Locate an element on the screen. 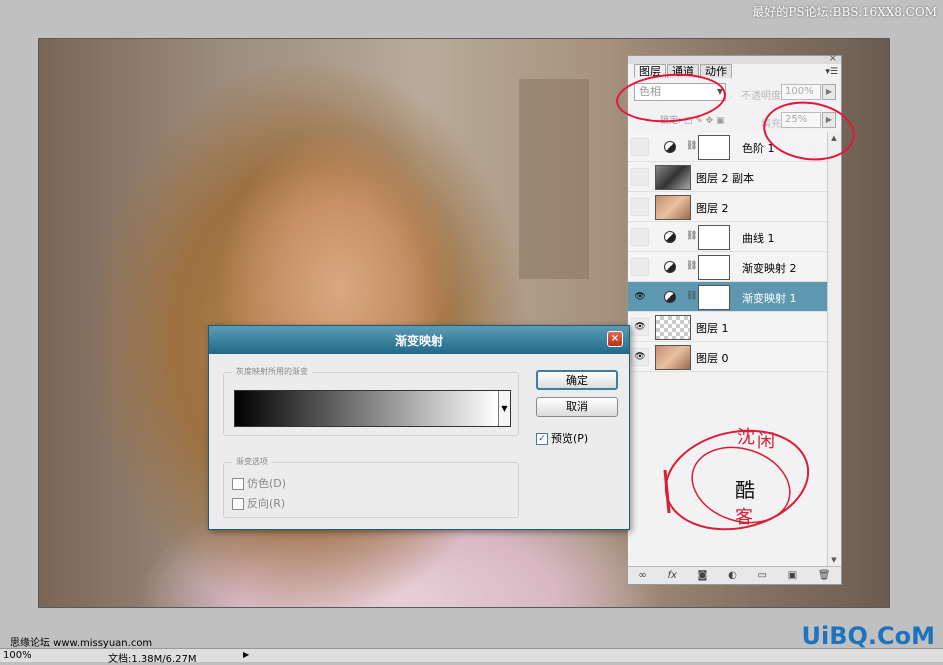 This screenshot has height=665, width=943. zoom-level: 100% is located at coordinates (17, 655).